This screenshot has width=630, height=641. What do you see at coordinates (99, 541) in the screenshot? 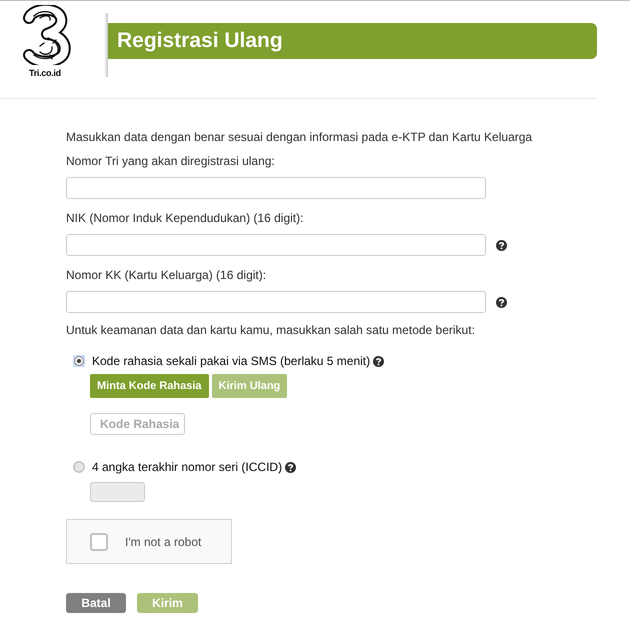
I see `checkbox` at bounding box center [99, 541].